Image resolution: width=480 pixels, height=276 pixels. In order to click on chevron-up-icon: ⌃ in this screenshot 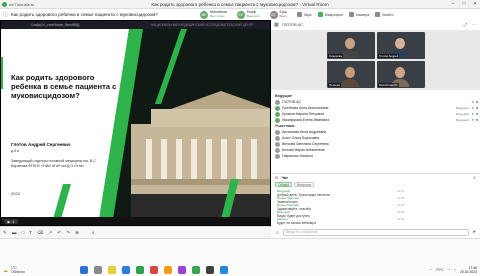, I will do `click(430, 270)`.